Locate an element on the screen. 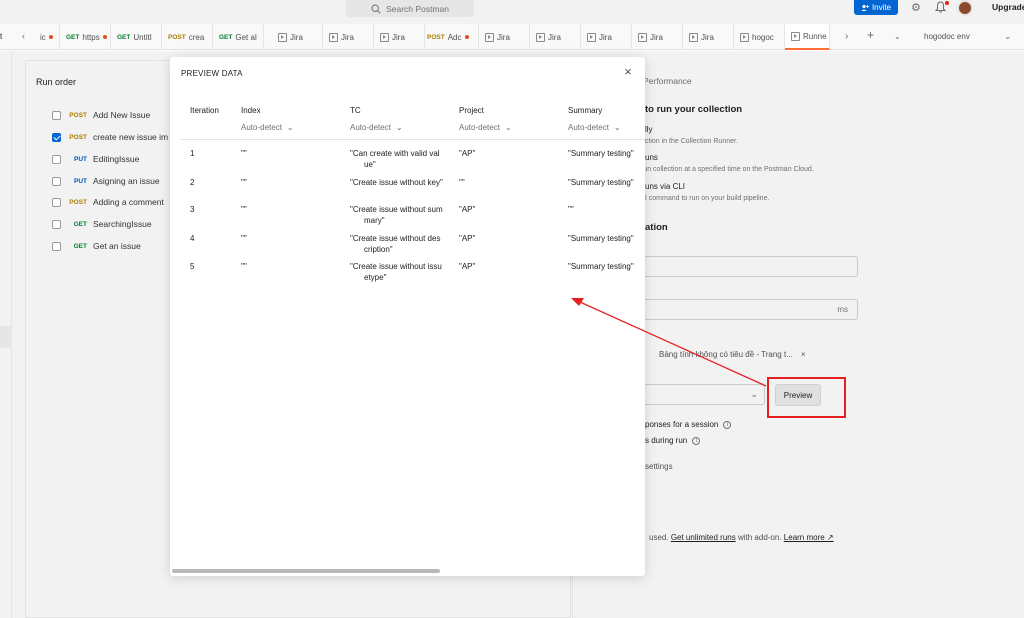  run-order-item: PUT Asigning an issue is located at coordinates (106, 181).